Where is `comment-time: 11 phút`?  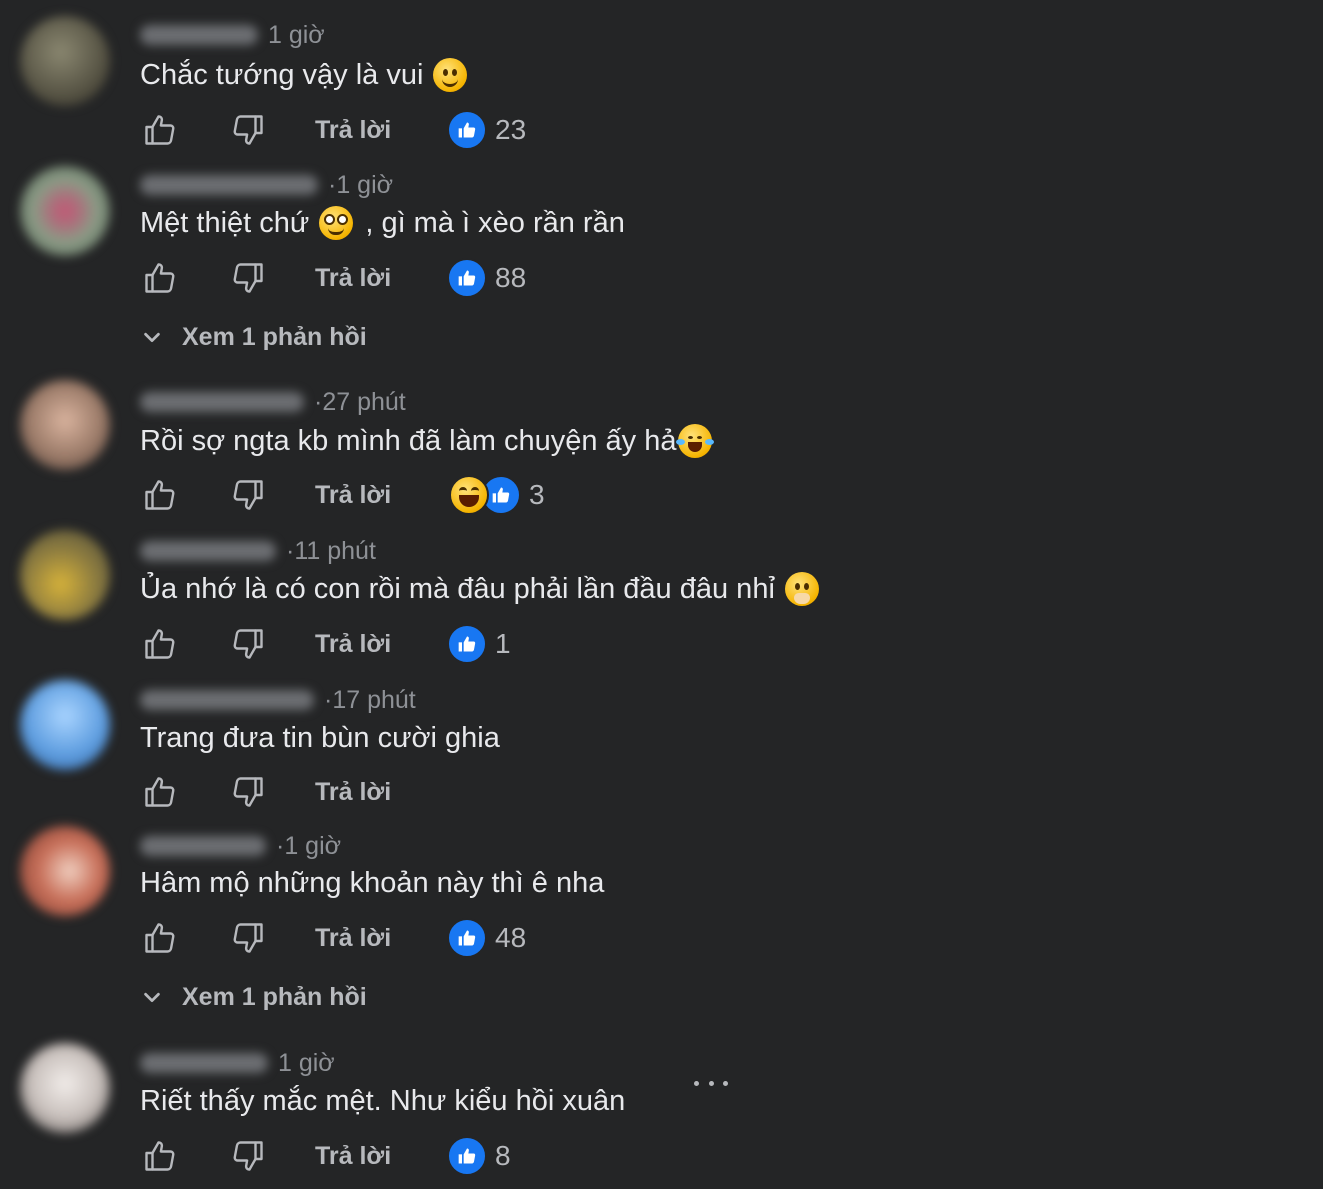
comment-time: 11 phút is located at coordinates (335, 550).